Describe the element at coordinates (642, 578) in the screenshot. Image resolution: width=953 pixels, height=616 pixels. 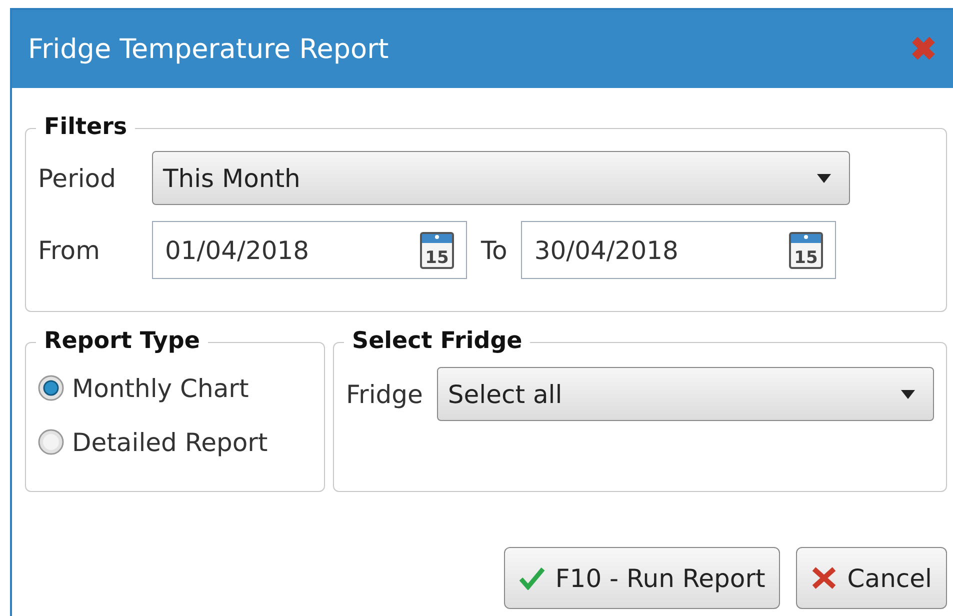
I see `run-report-button: F10 - Run Report` at that location.